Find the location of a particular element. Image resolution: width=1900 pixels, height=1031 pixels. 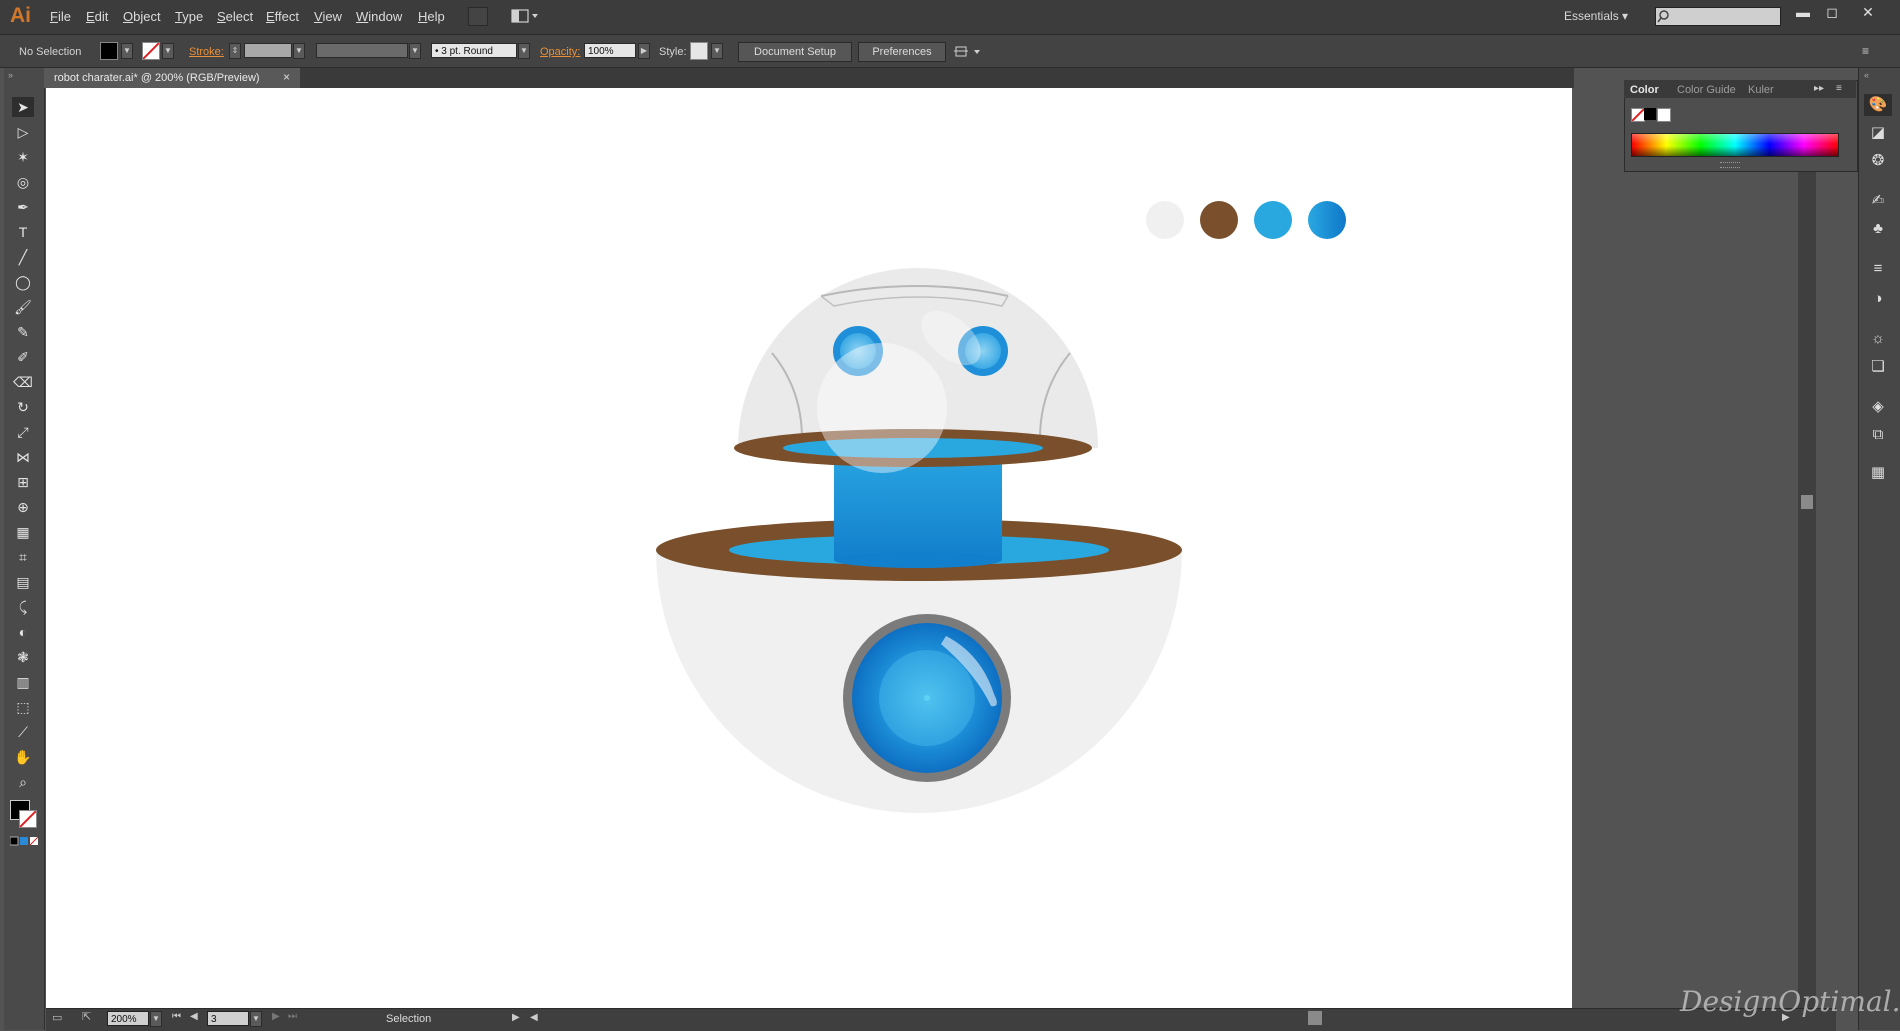

last-artboard-icon: ⏭ is located at coordinates (292, 1016).